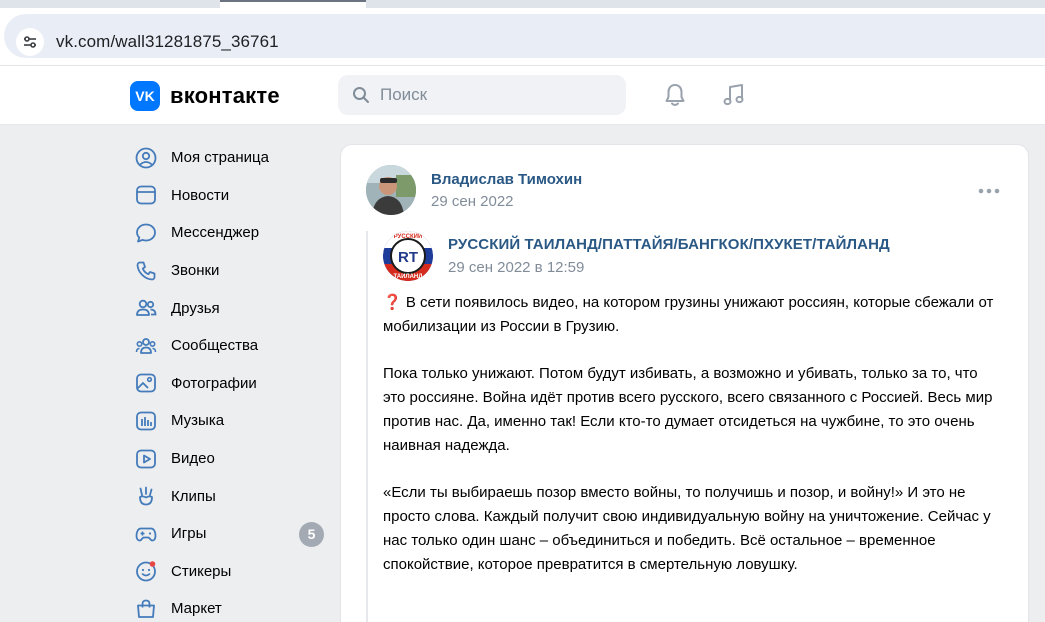 The image size is (1045, 622). Describe the element at coordinates (195, 271) in the screenshot. I see `sidebar-item-label: Звонки` at that location.